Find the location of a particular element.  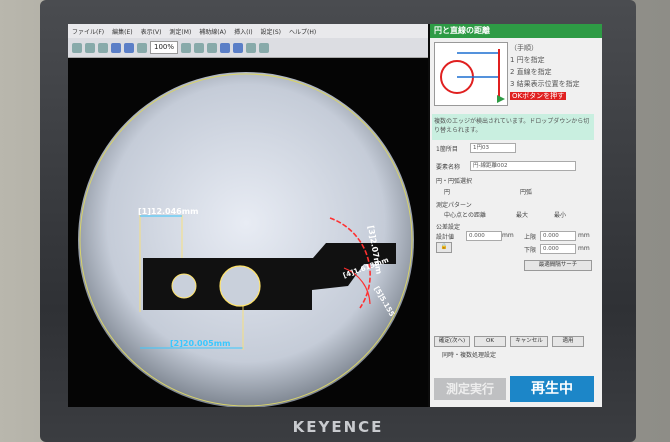

design-label: 設計値 is located at coordinates (445, 237).